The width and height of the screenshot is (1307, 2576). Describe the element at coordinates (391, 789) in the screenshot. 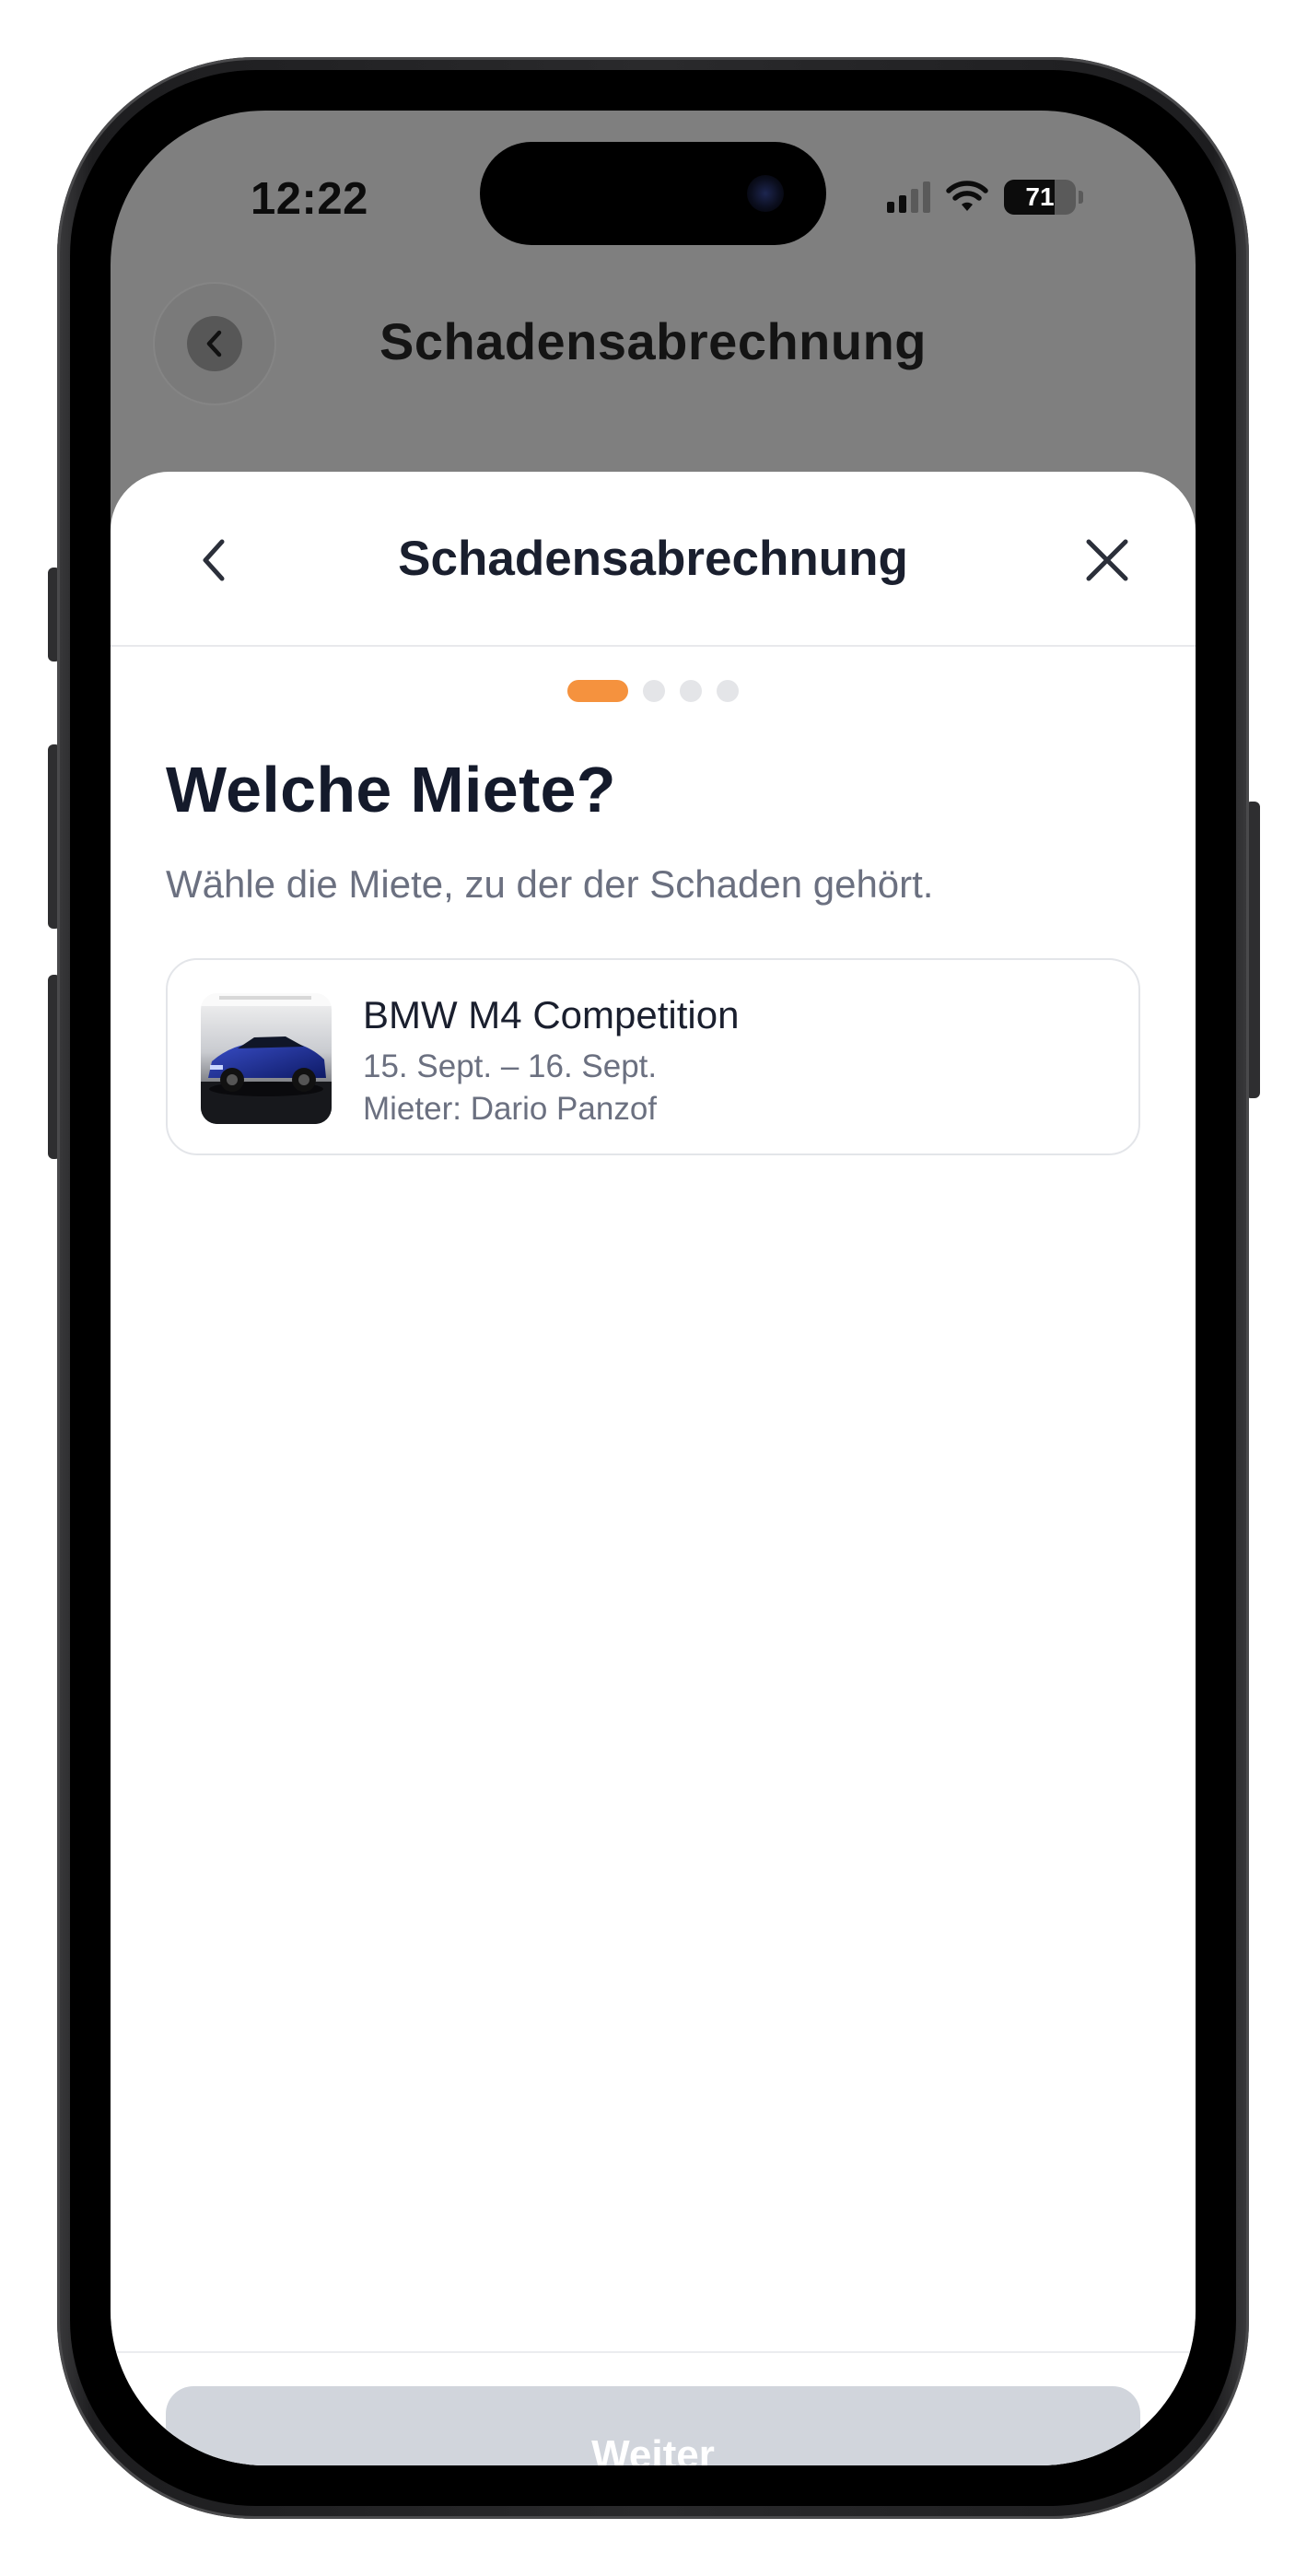

I see `question-heading: Welche Miete?` at that location.